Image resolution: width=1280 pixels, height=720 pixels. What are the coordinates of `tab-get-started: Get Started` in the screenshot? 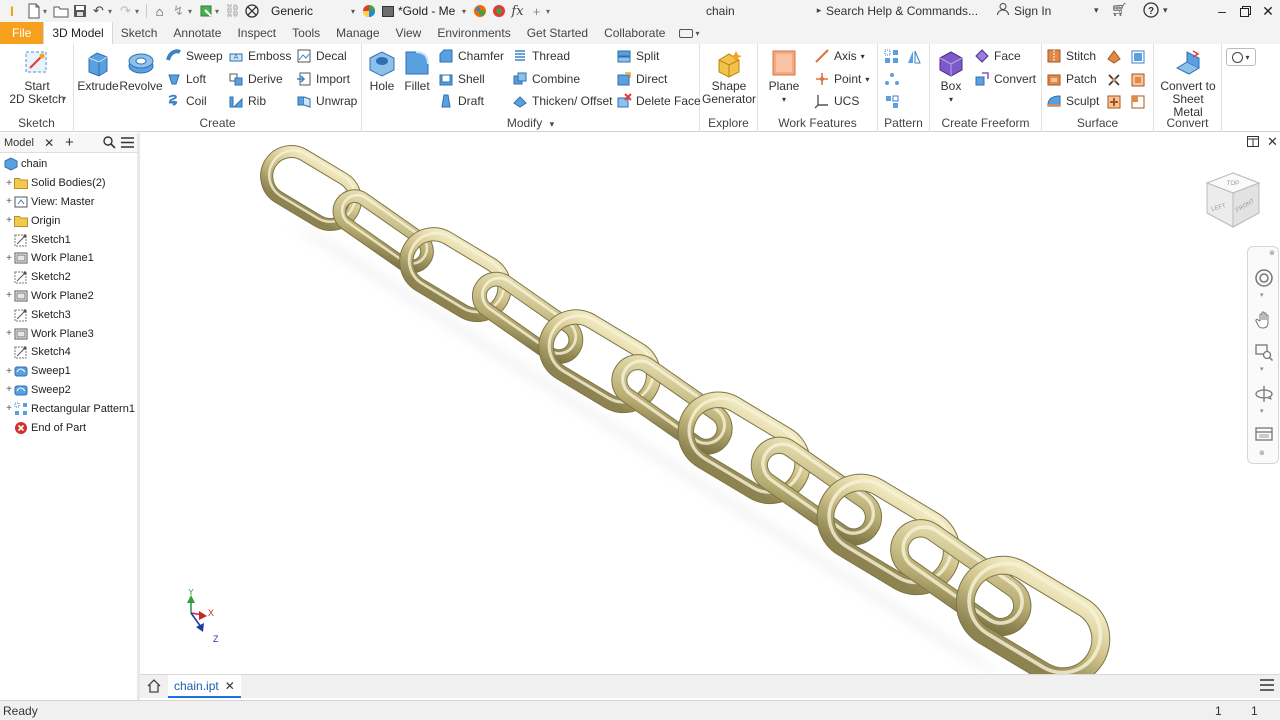 It's located at (557, 33).